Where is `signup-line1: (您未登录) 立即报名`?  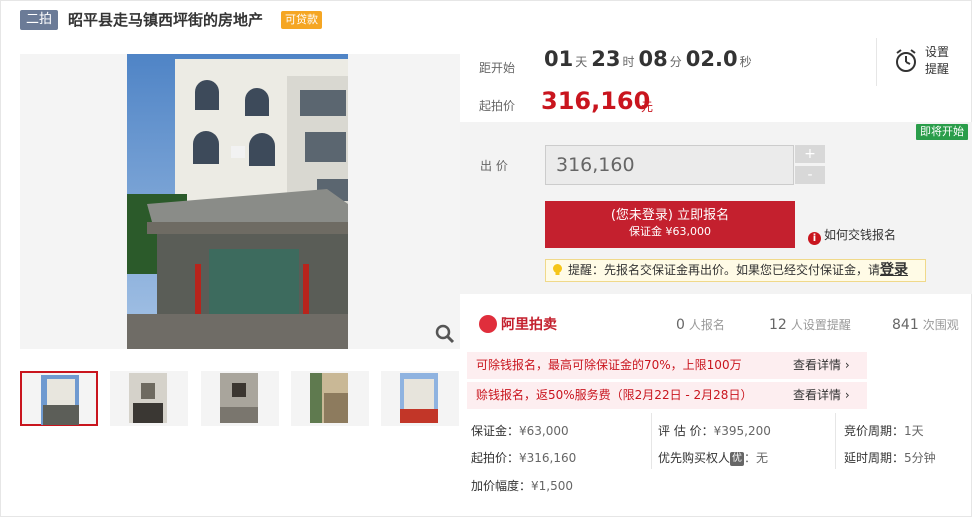
signup-line1: (您未登录) 立即报名 is located at coordinates (670, 215).